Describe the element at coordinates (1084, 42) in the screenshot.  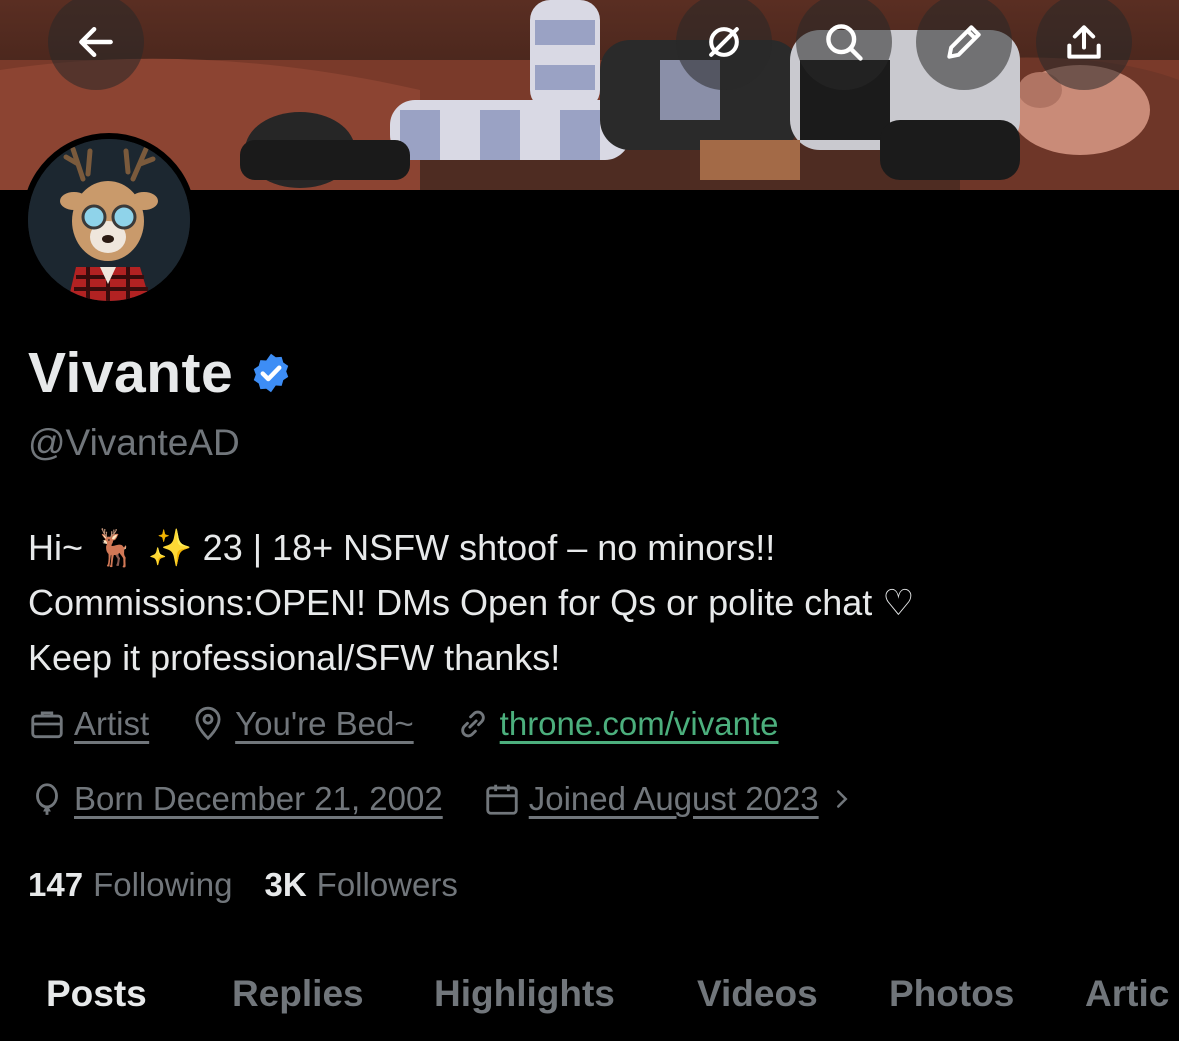
I see `share-icon` at that location.